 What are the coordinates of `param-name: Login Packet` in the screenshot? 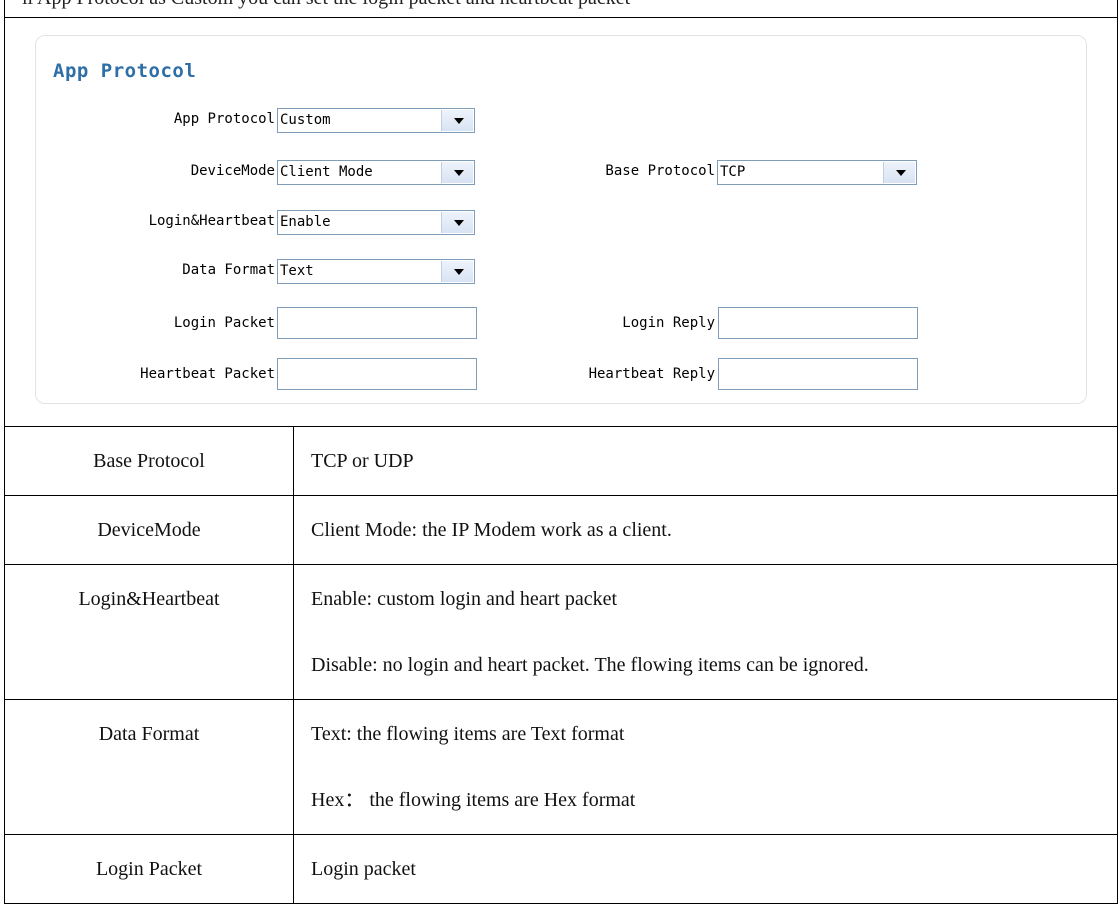 It's located at (149, 869).